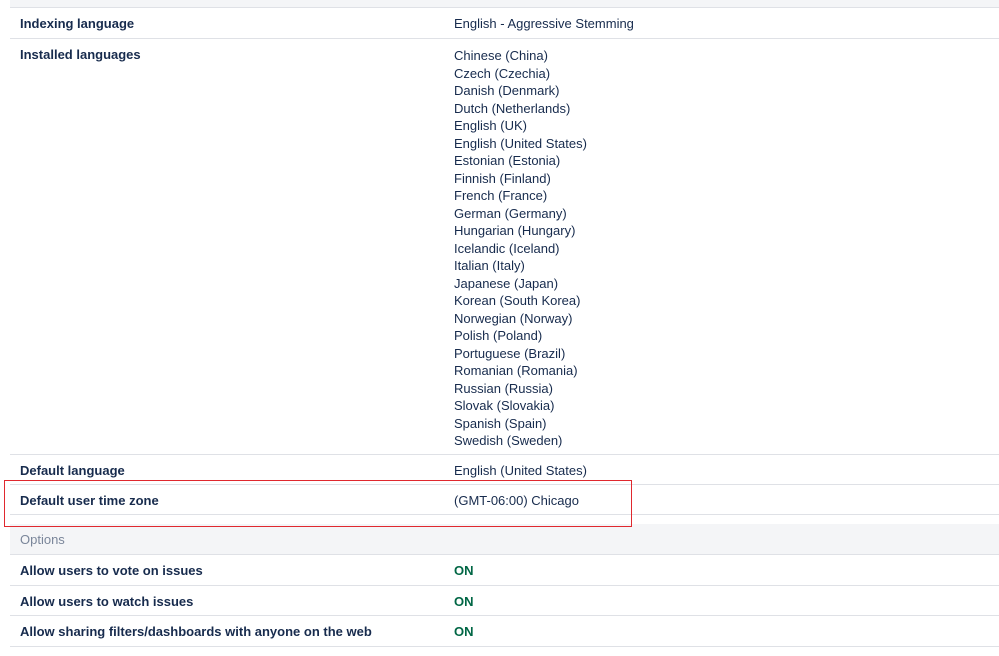  Describe the element at coordinates (544, 23) in the screenshot. I see `indexing-language-value: English - Aggressive Stemming` at that location.